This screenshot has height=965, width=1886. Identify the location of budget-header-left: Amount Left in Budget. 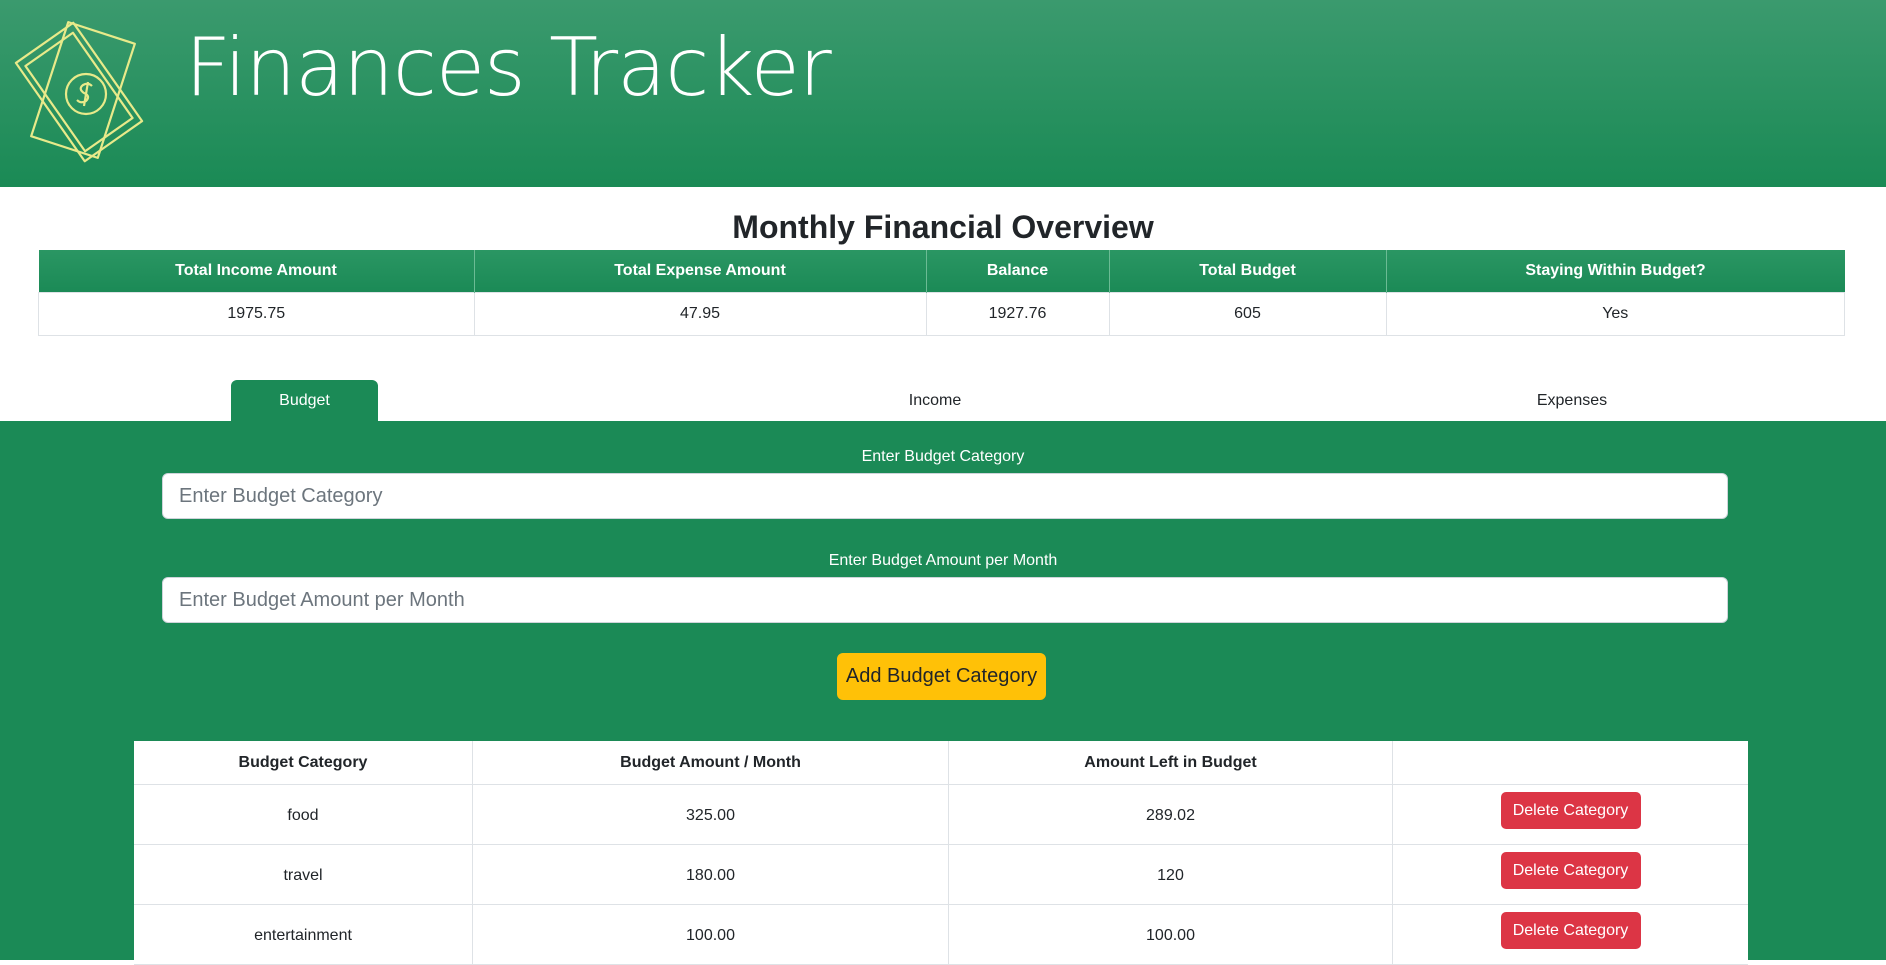
(1170, 763).